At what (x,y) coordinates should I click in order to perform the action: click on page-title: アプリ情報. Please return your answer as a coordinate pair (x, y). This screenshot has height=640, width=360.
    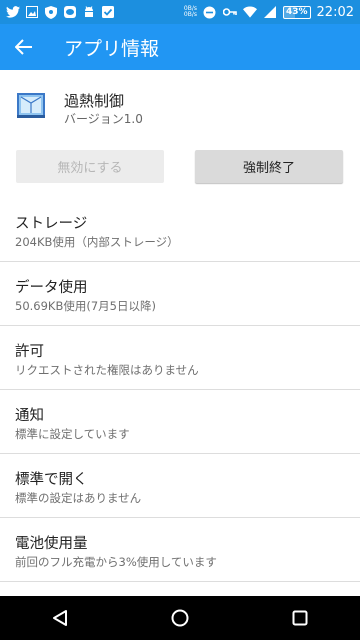
    Looking at the image, I should click on (112, 48).